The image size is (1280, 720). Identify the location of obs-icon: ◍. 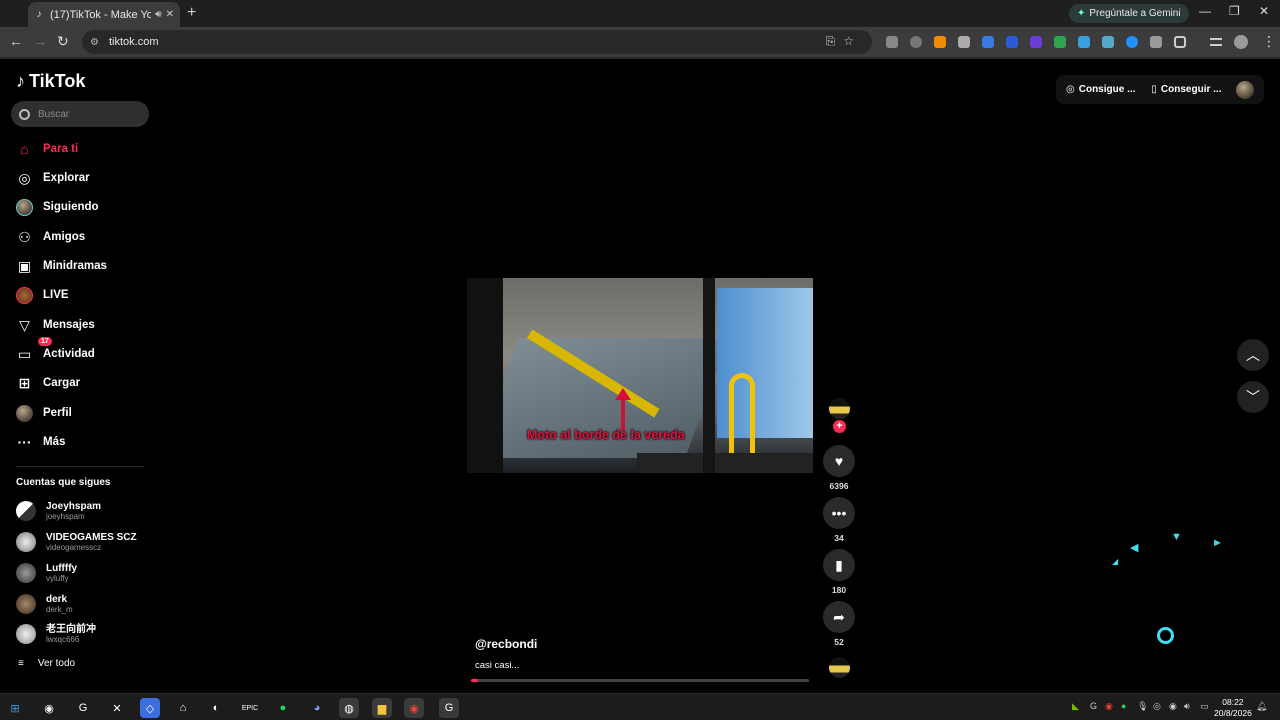
(349, 708).